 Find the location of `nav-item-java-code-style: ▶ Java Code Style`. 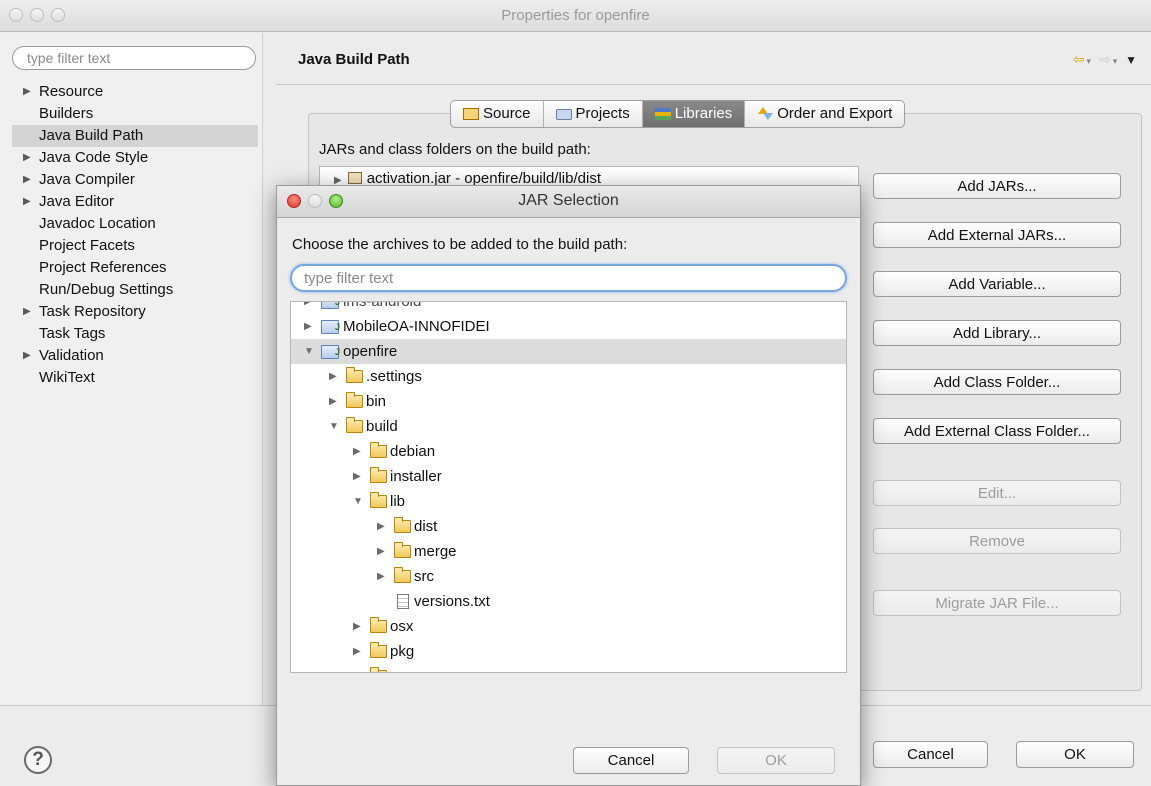

nav-item-java-code-style: ▶ Java Code Style is located at coordinates (135, 158).